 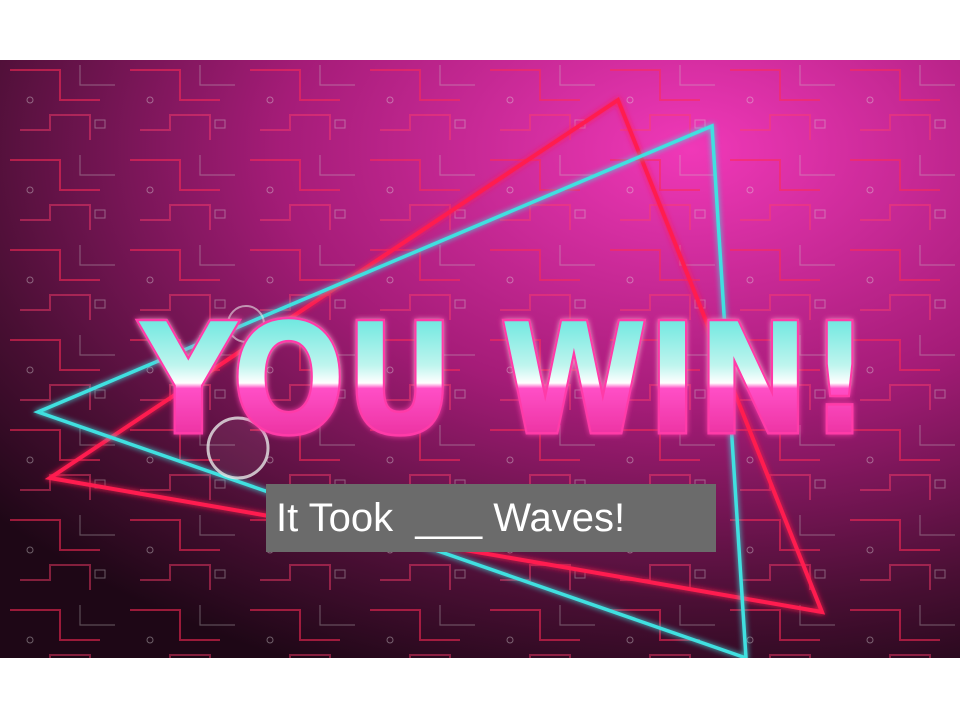 What do you see at coordinates (451, 517) in the screenshot?
I see `waves-caption: It Took ___ Waves!` at bounding box center [451, 517].